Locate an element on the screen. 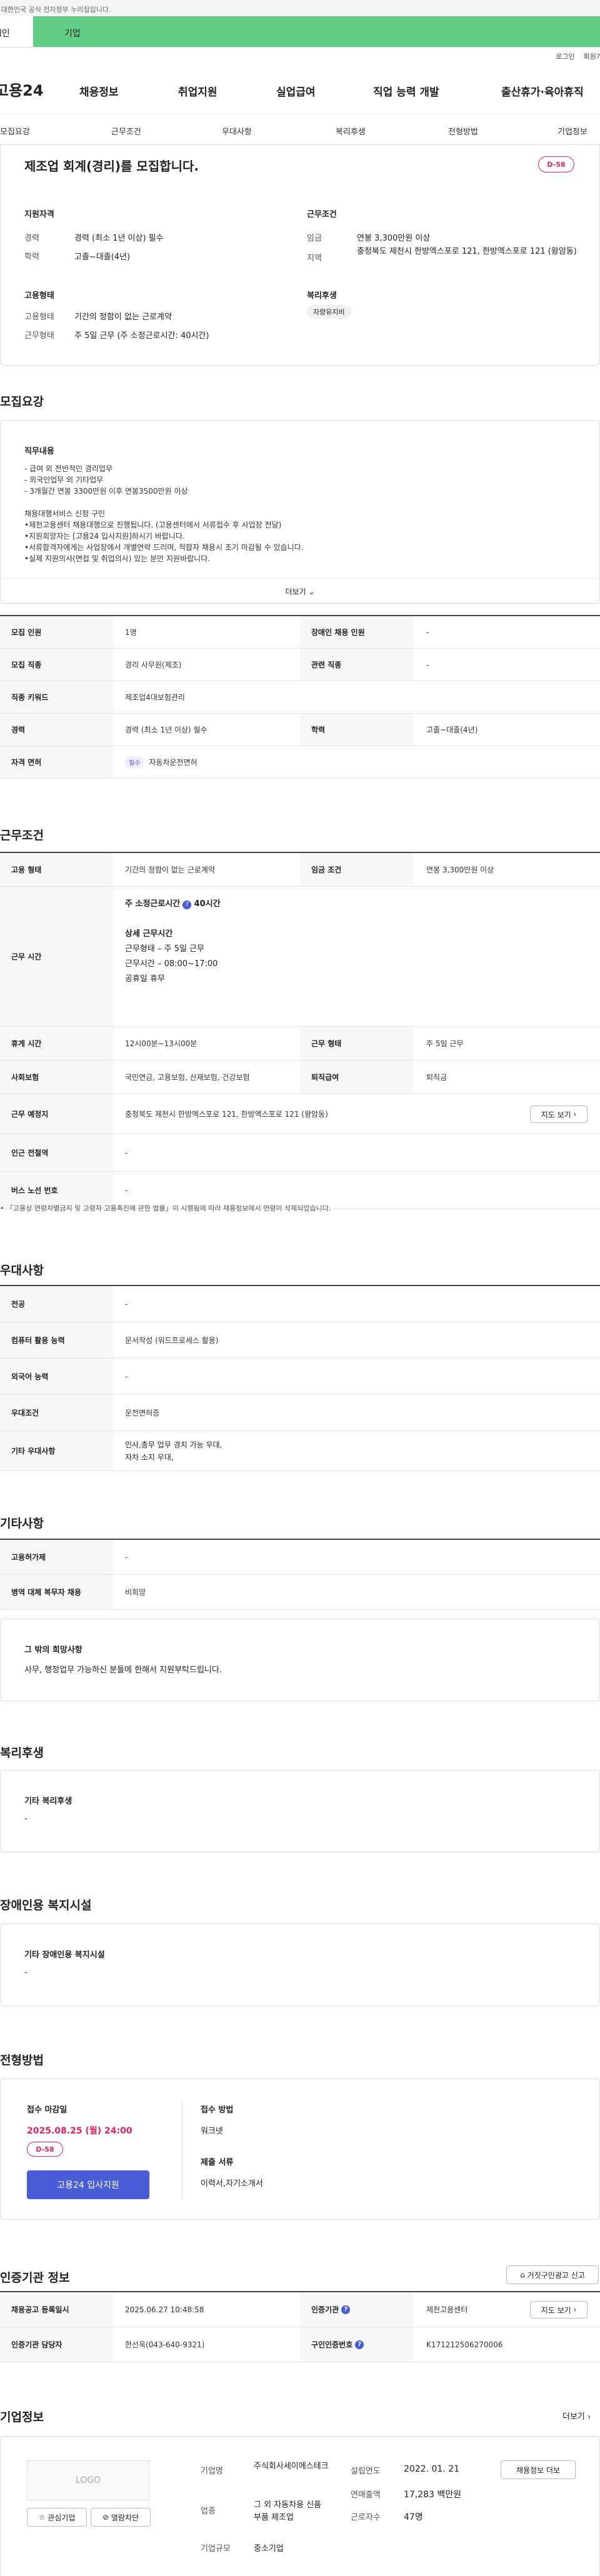  report-button: ⌂ 거짓구인광고 신고 is located at coordinates (552, 2274).